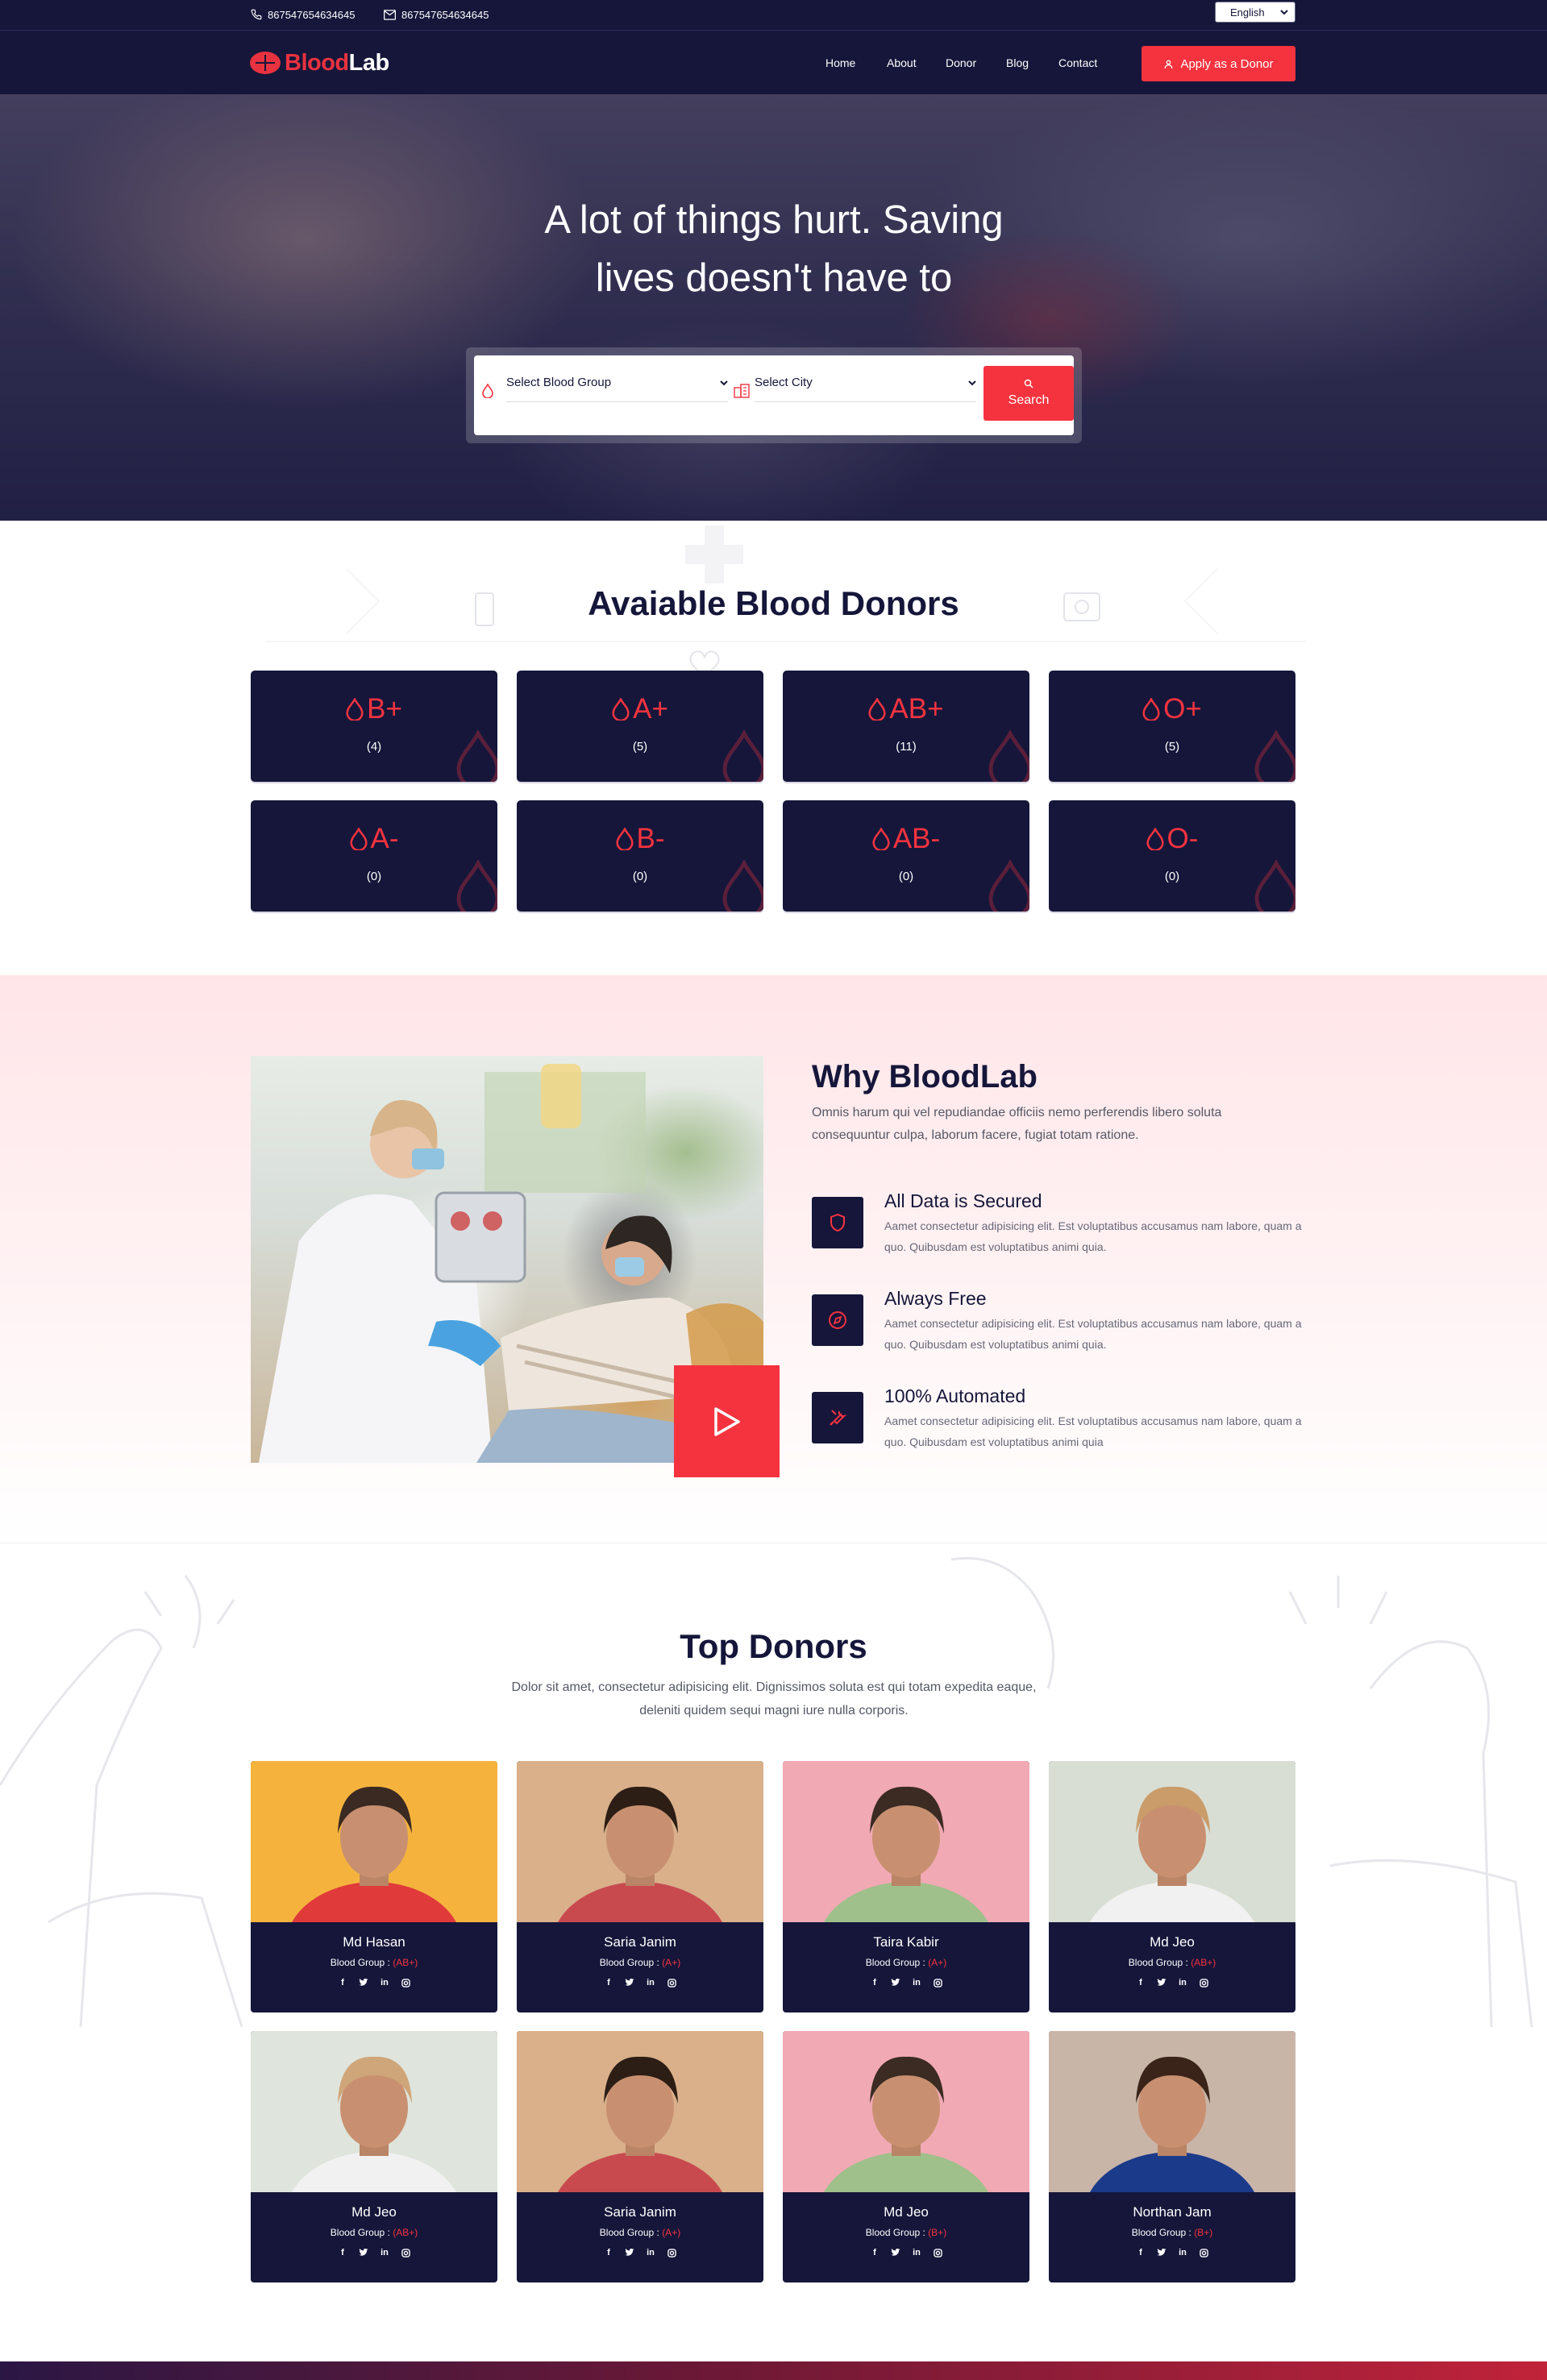 The width and height of the screenshot is (1547, 2380). What do you see at coordinates (906, 856) in the screenshot?
I see `blood-group-card: AB- (0)` at bounding box center [906, 856].